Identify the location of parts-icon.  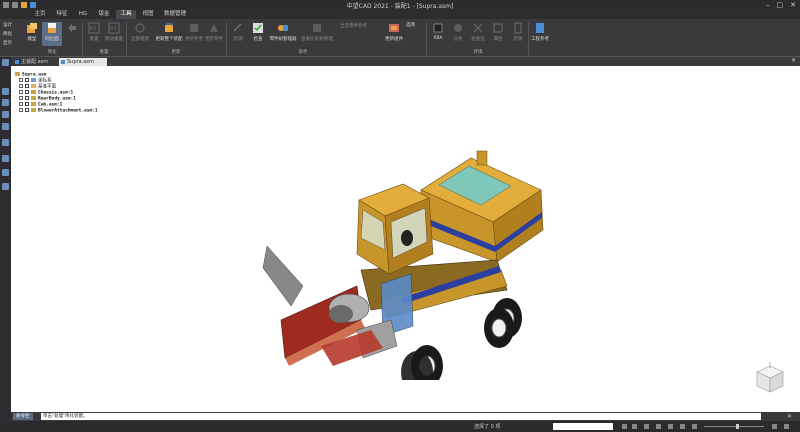
(214, 28).